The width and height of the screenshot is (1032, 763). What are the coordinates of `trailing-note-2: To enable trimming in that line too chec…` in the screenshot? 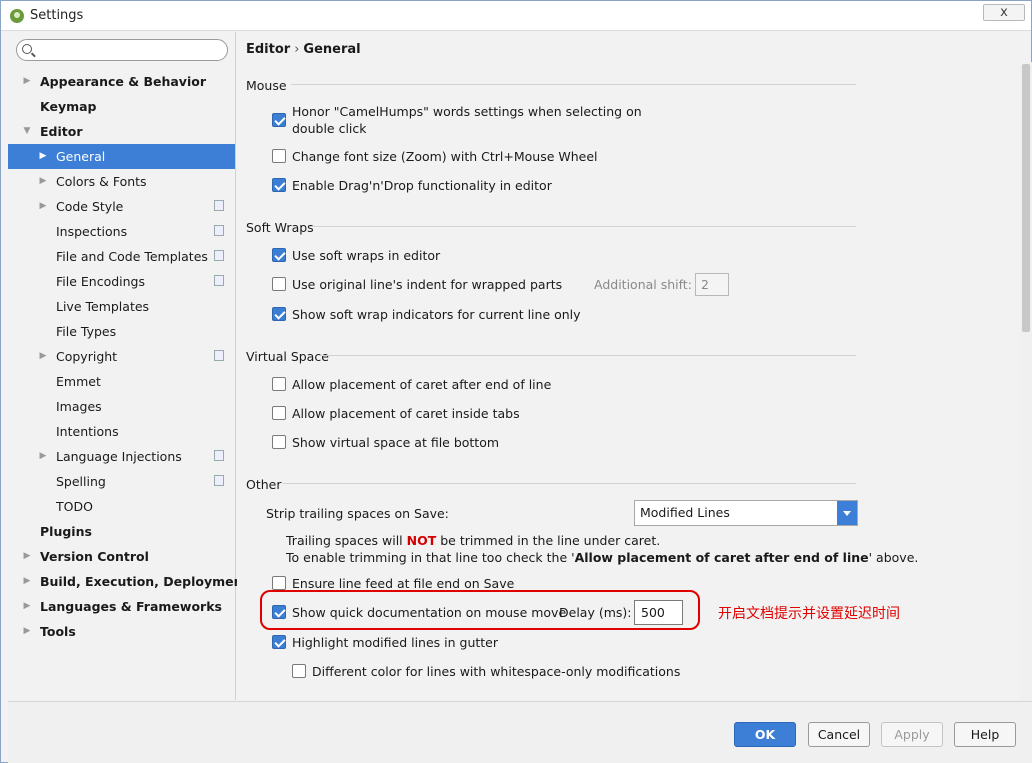 It's located at (602, 557).